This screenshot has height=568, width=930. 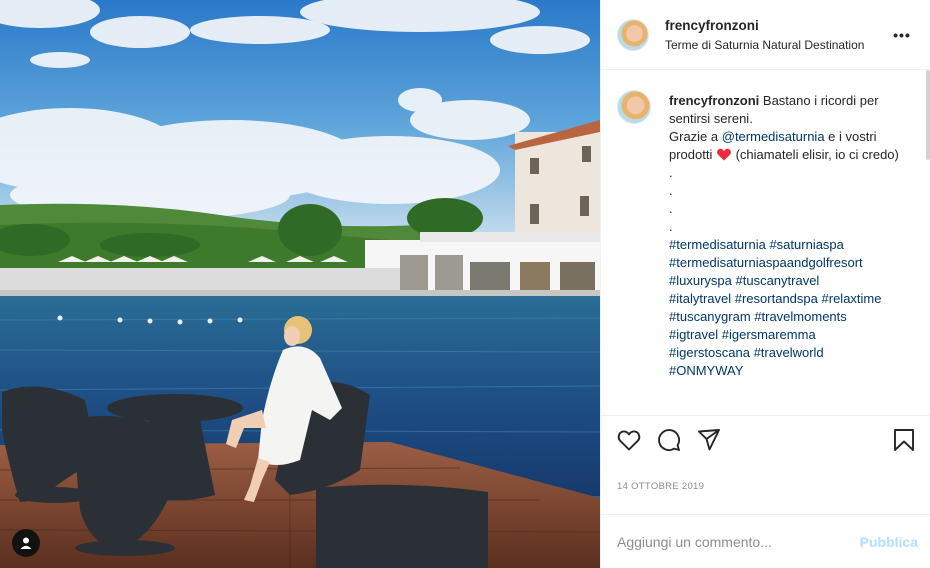 I want to click on user-tag-button, so click(x=26, y=543).